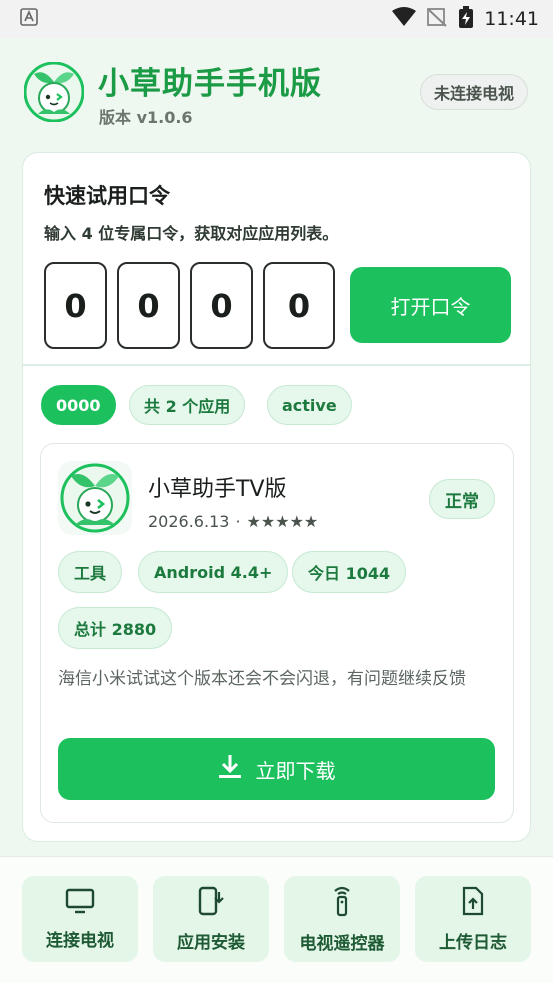  I want to click on nav-connect-tv: 连接电视, so click(80, 919).